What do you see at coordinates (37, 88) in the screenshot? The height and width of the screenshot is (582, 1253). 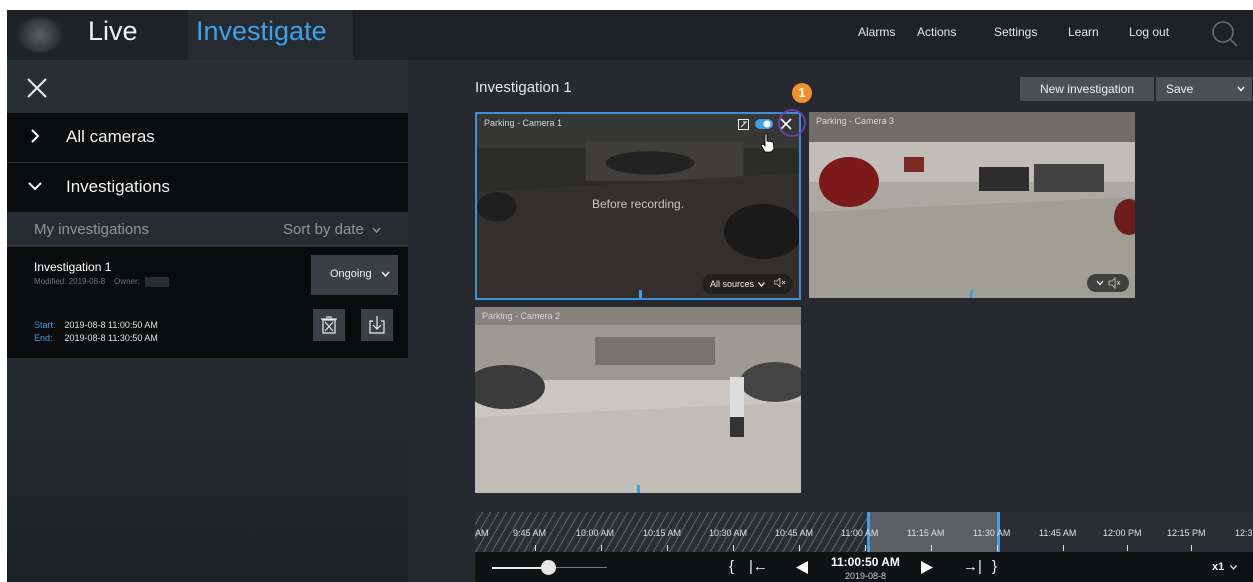 I see `close-icon` at bounding box center [37, 88].